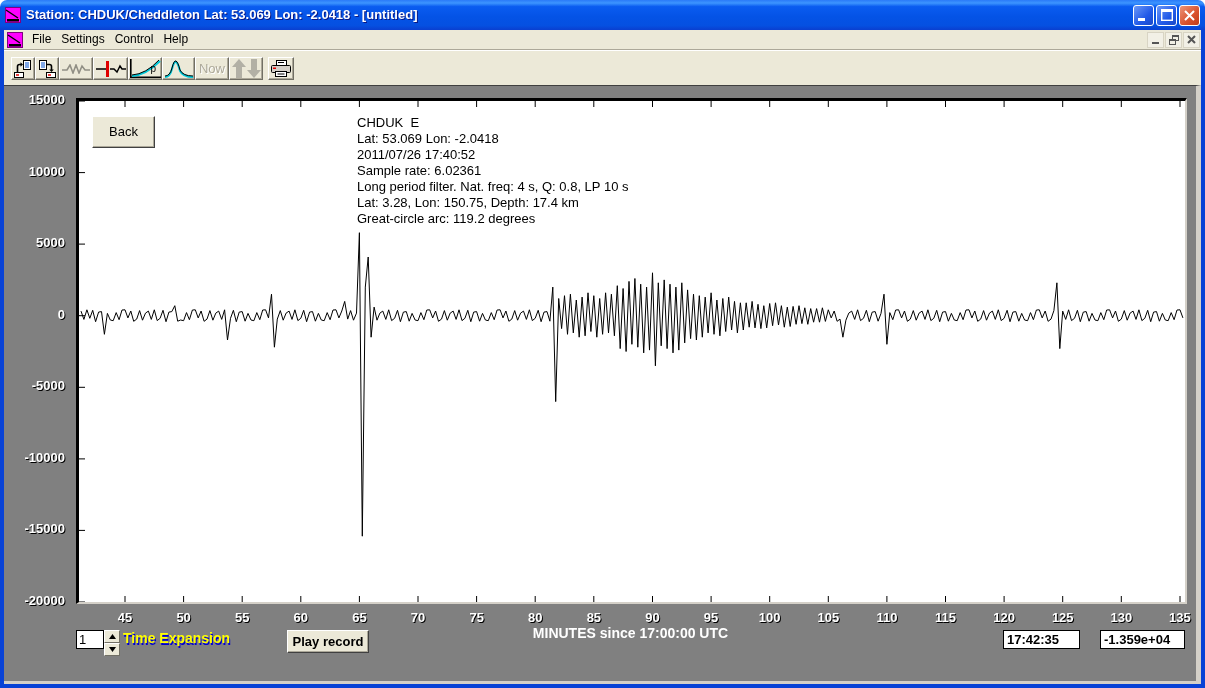  Describe the element at coordinates (123, 132) in the screenshot. I see `back-button: Back` at that location.